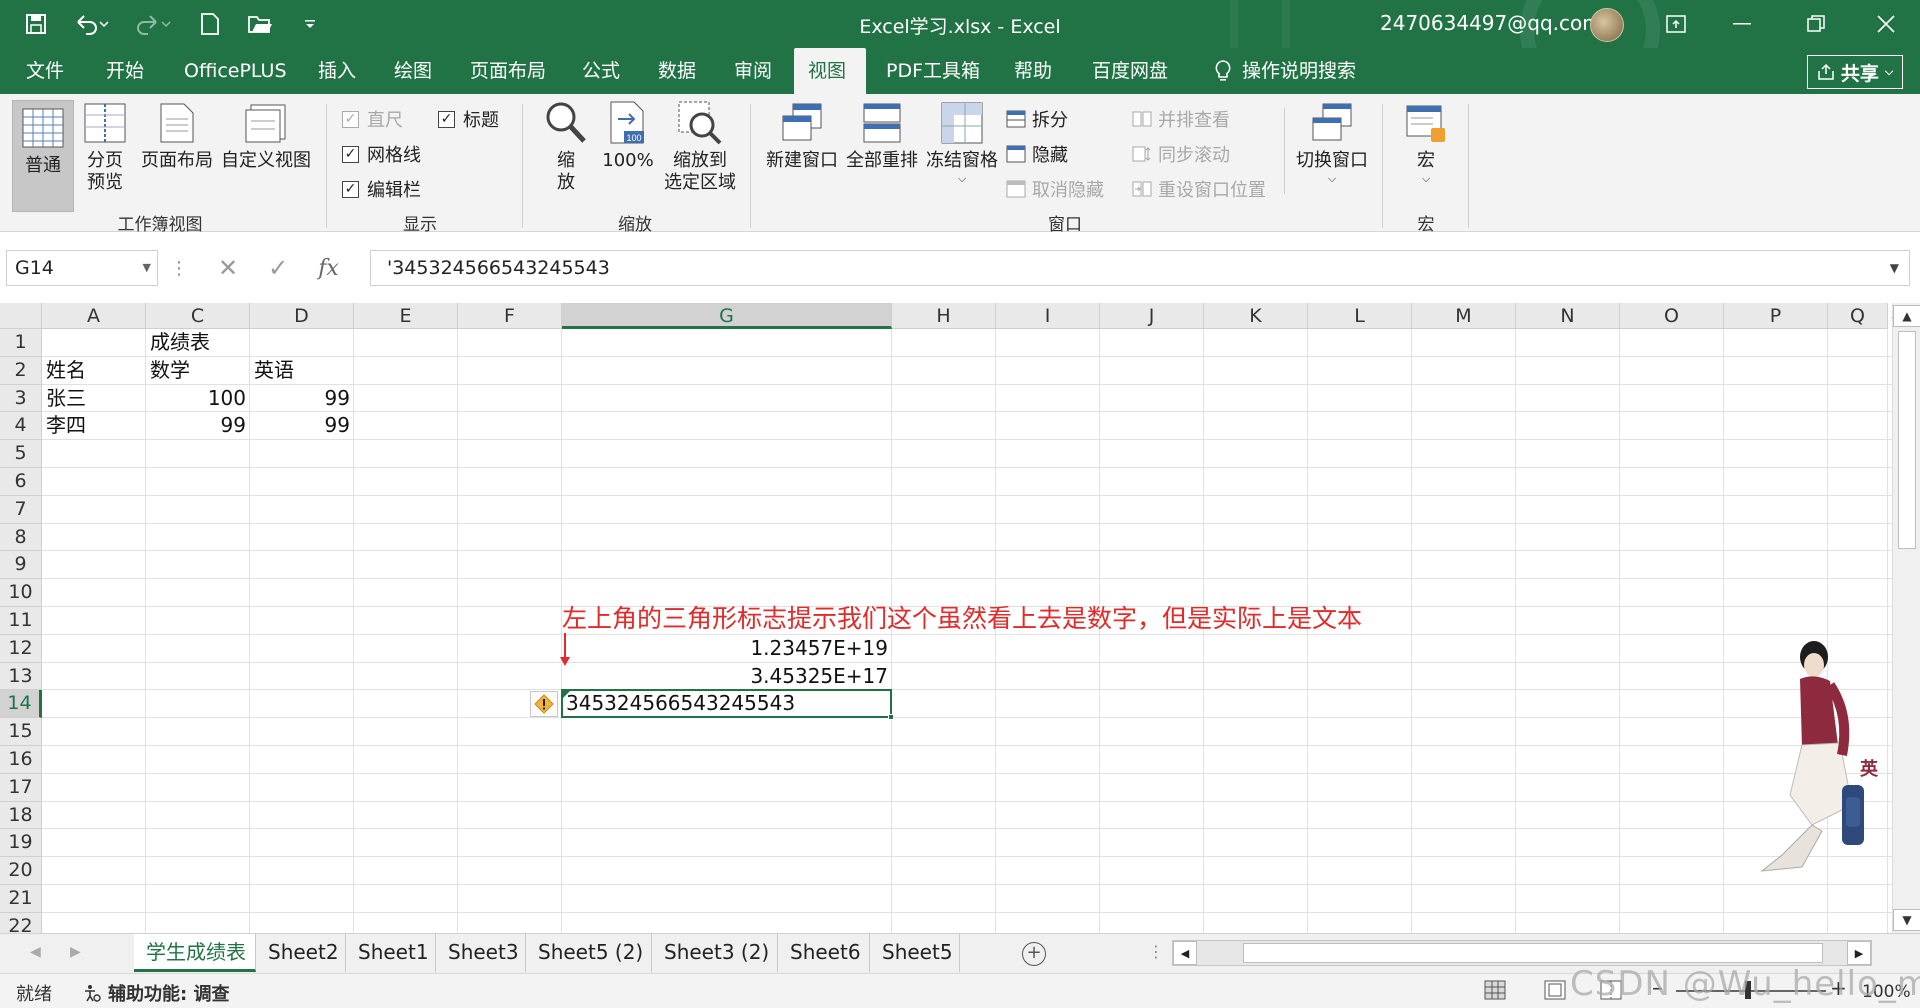 The image size is (1920, 1008). What do you see at coordinates (1152, 316) in the screenshot?
I see `column-header-j: J` at bounding box center [1152, 316].